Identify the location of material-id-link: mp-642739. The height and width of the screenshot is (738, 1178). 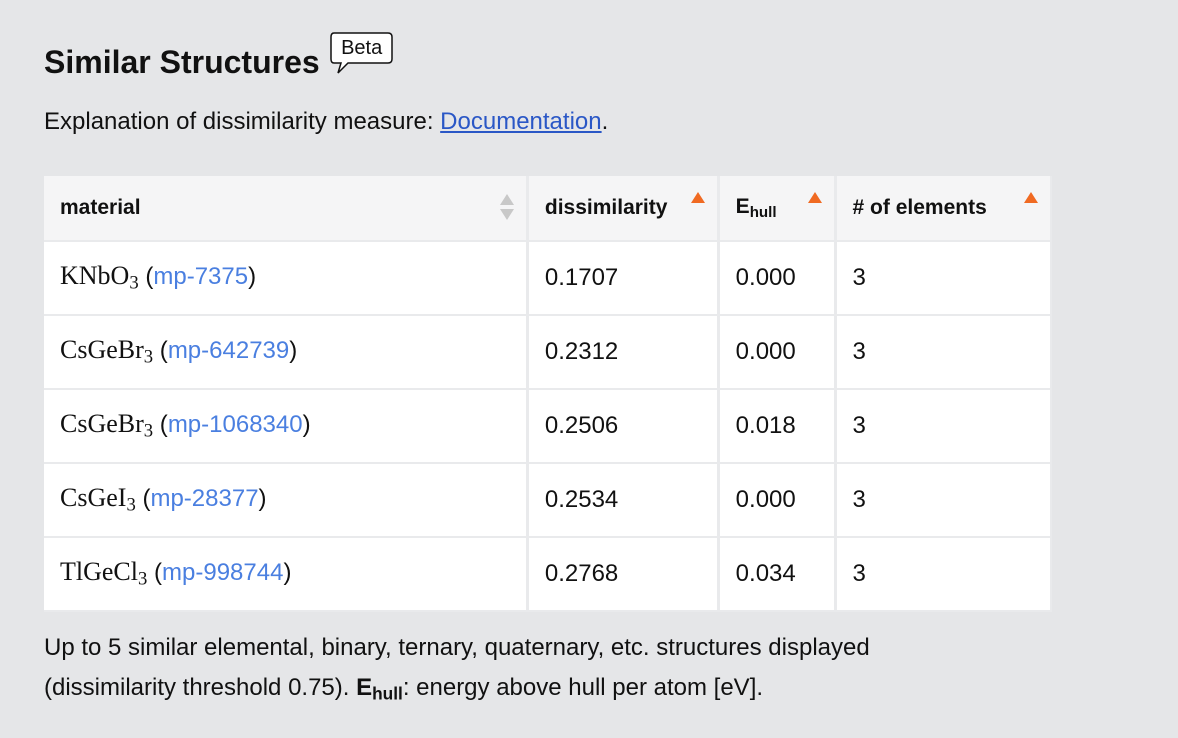
(228, 350).